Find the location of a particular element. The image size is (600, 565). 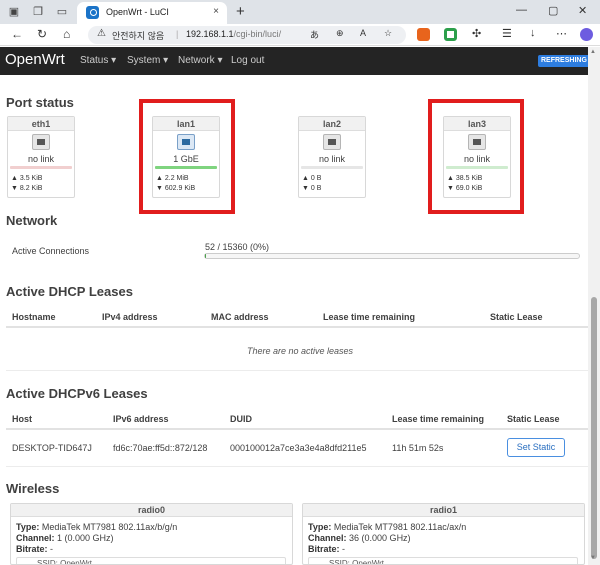

highlight-box-lan3 is located at coordinates (476, 156).